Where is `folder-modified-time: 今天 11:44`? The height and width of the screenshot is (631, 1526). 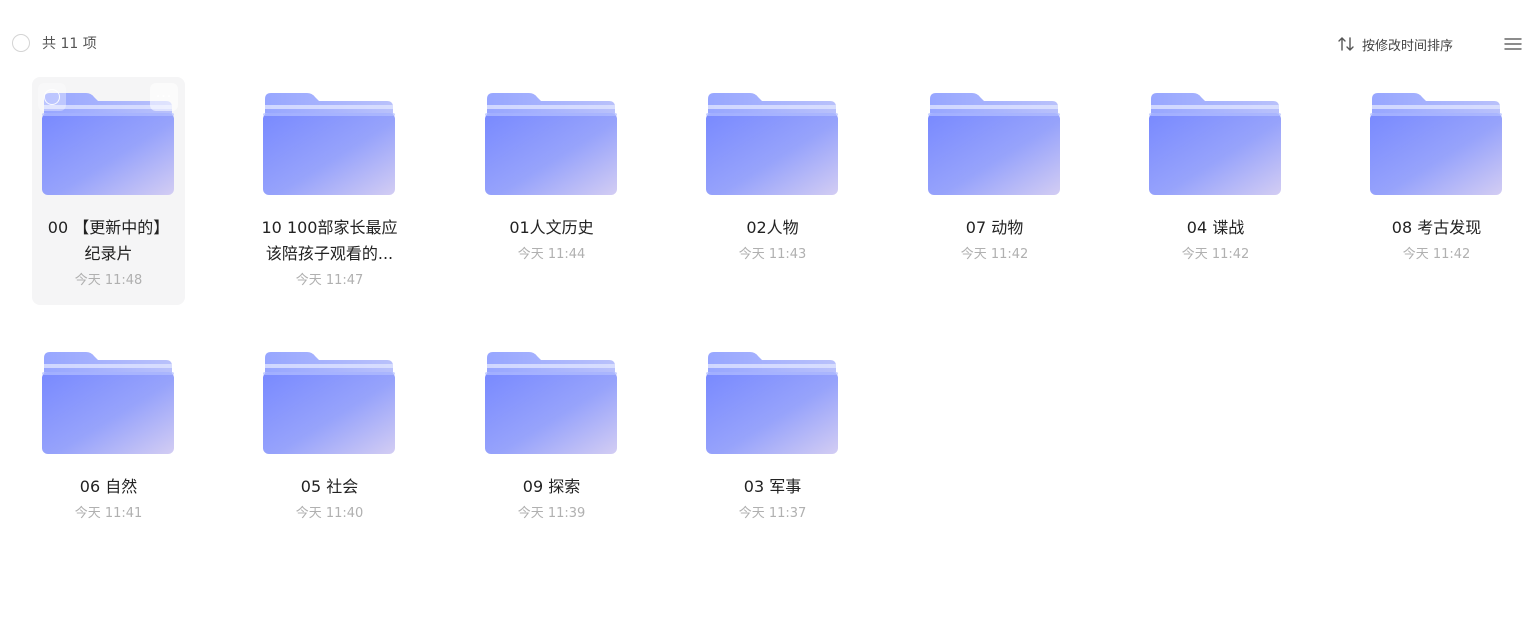
folder-modified-time: 今天 11:44 is located at coordinates (551, 254).